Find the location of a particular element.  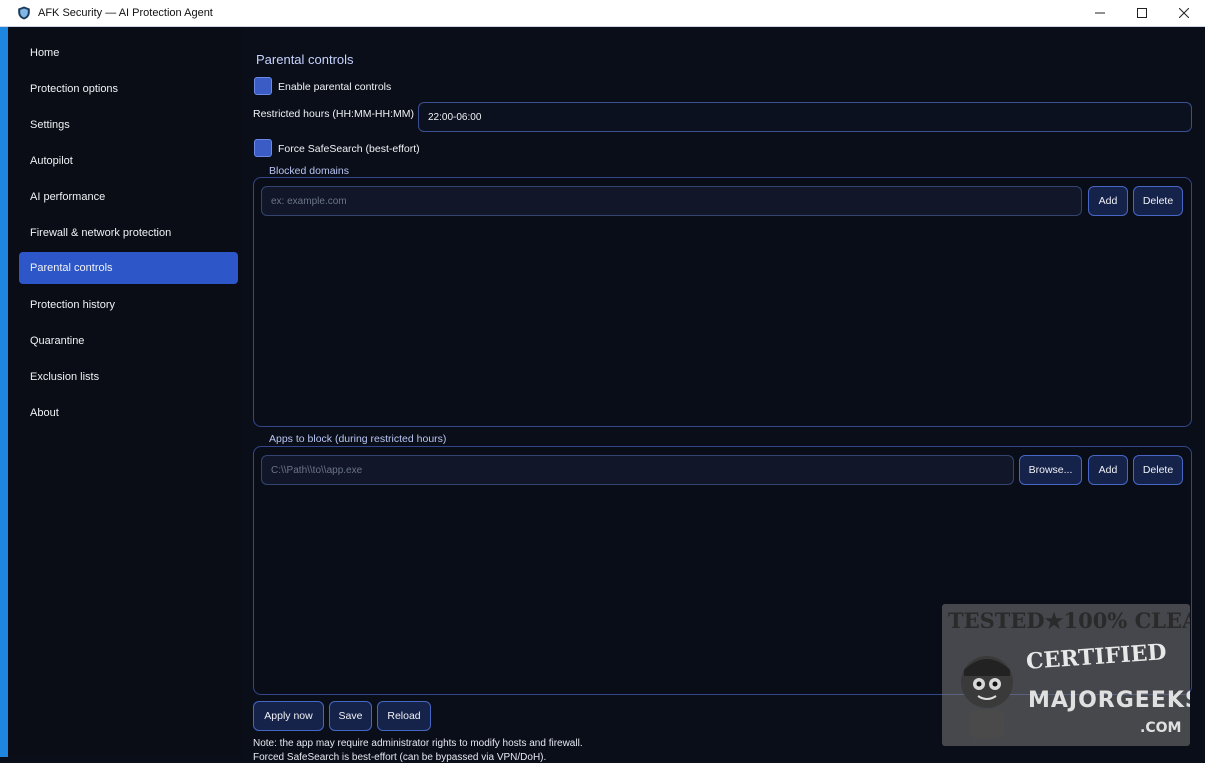

force-safesearch-label: Force SafeSearch (best-effort) is located at coordinates (349, 149).